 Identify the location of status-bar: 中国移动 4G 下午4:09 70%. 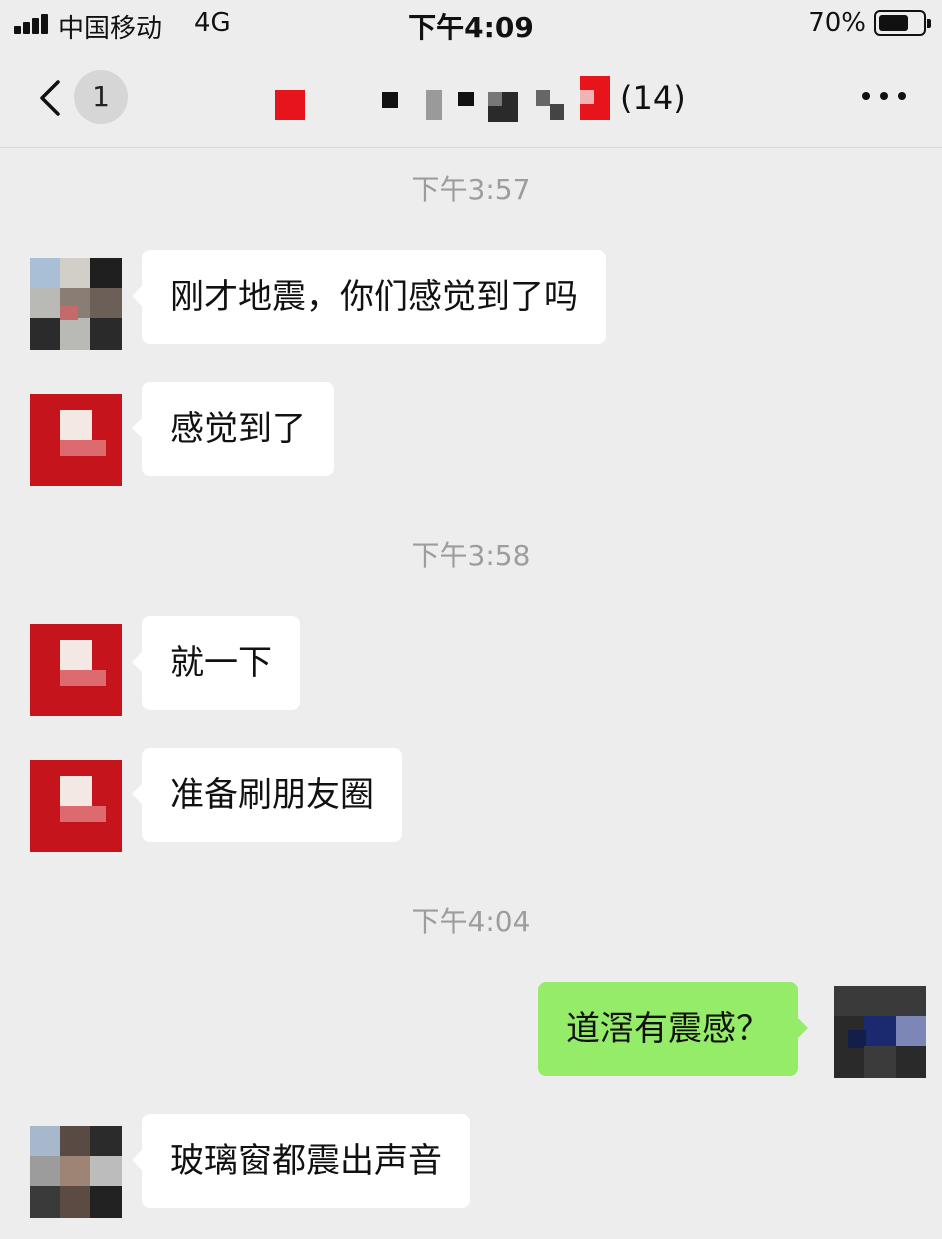
(471, 24).